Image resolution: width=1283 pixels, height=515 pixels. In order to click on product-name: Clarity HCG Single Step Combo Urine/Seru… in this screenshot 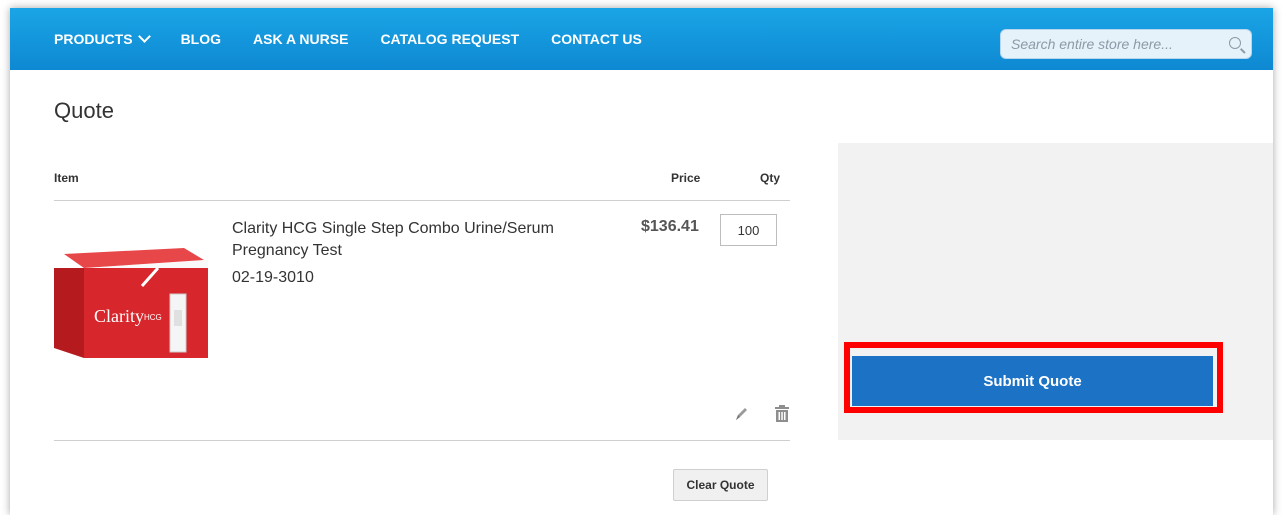, I will do `click(433, 240)`.